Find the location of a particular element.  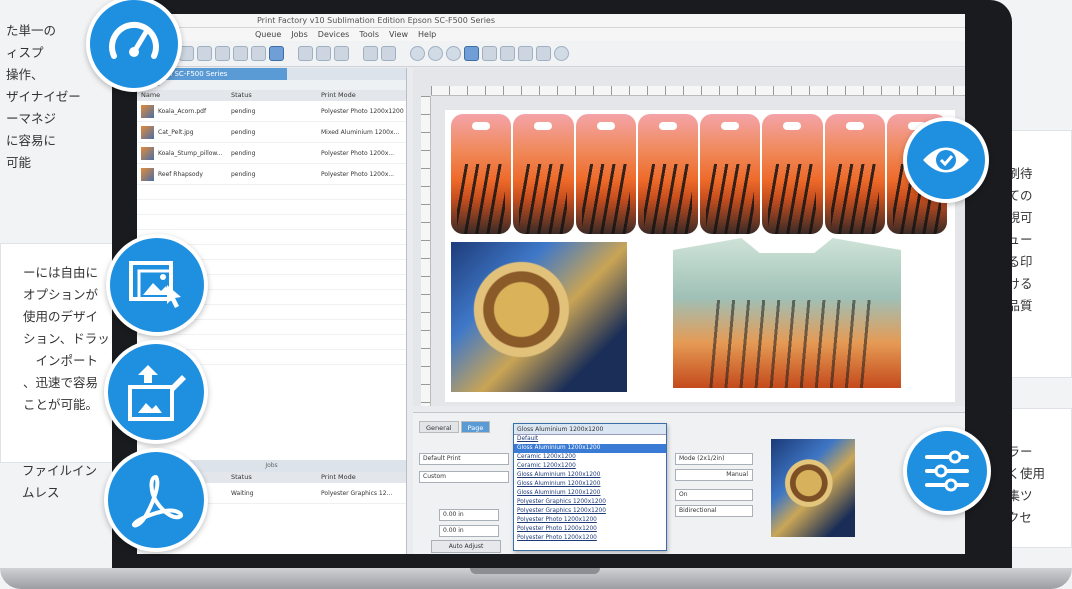

selected-image-preview is located at coordinates (813, 488).